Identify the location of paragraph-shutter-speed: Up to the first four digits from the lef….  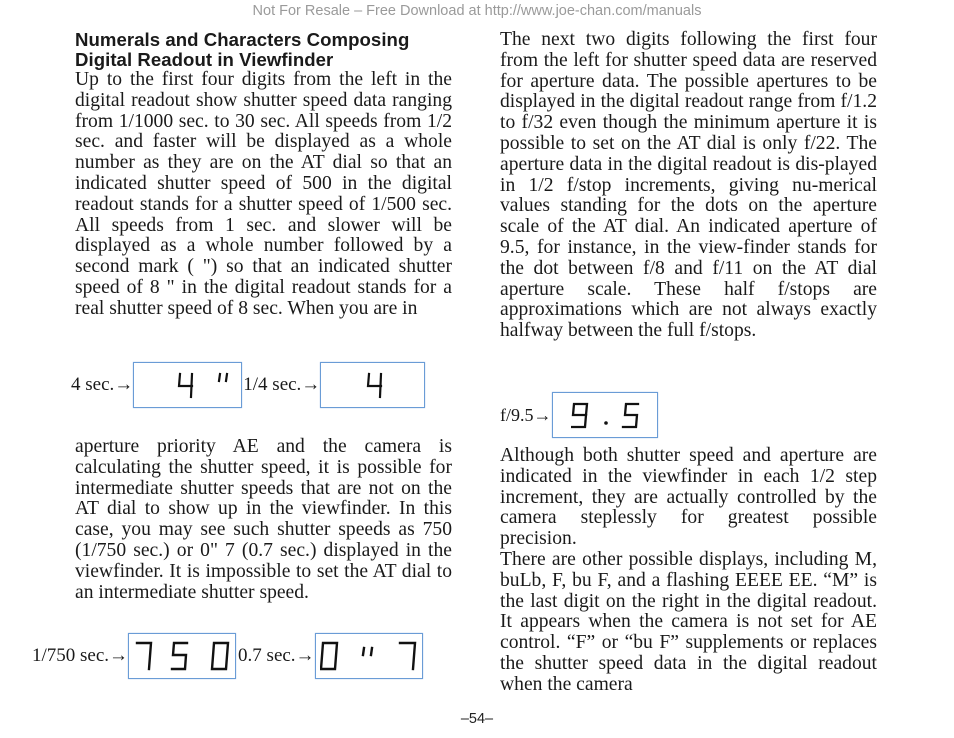
(263, 194).